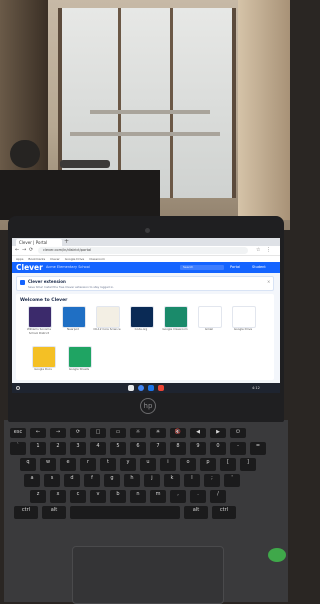  Describe the element at coordinates (268, 282) in the screenshot. I see `close-icon: ×` at that location.